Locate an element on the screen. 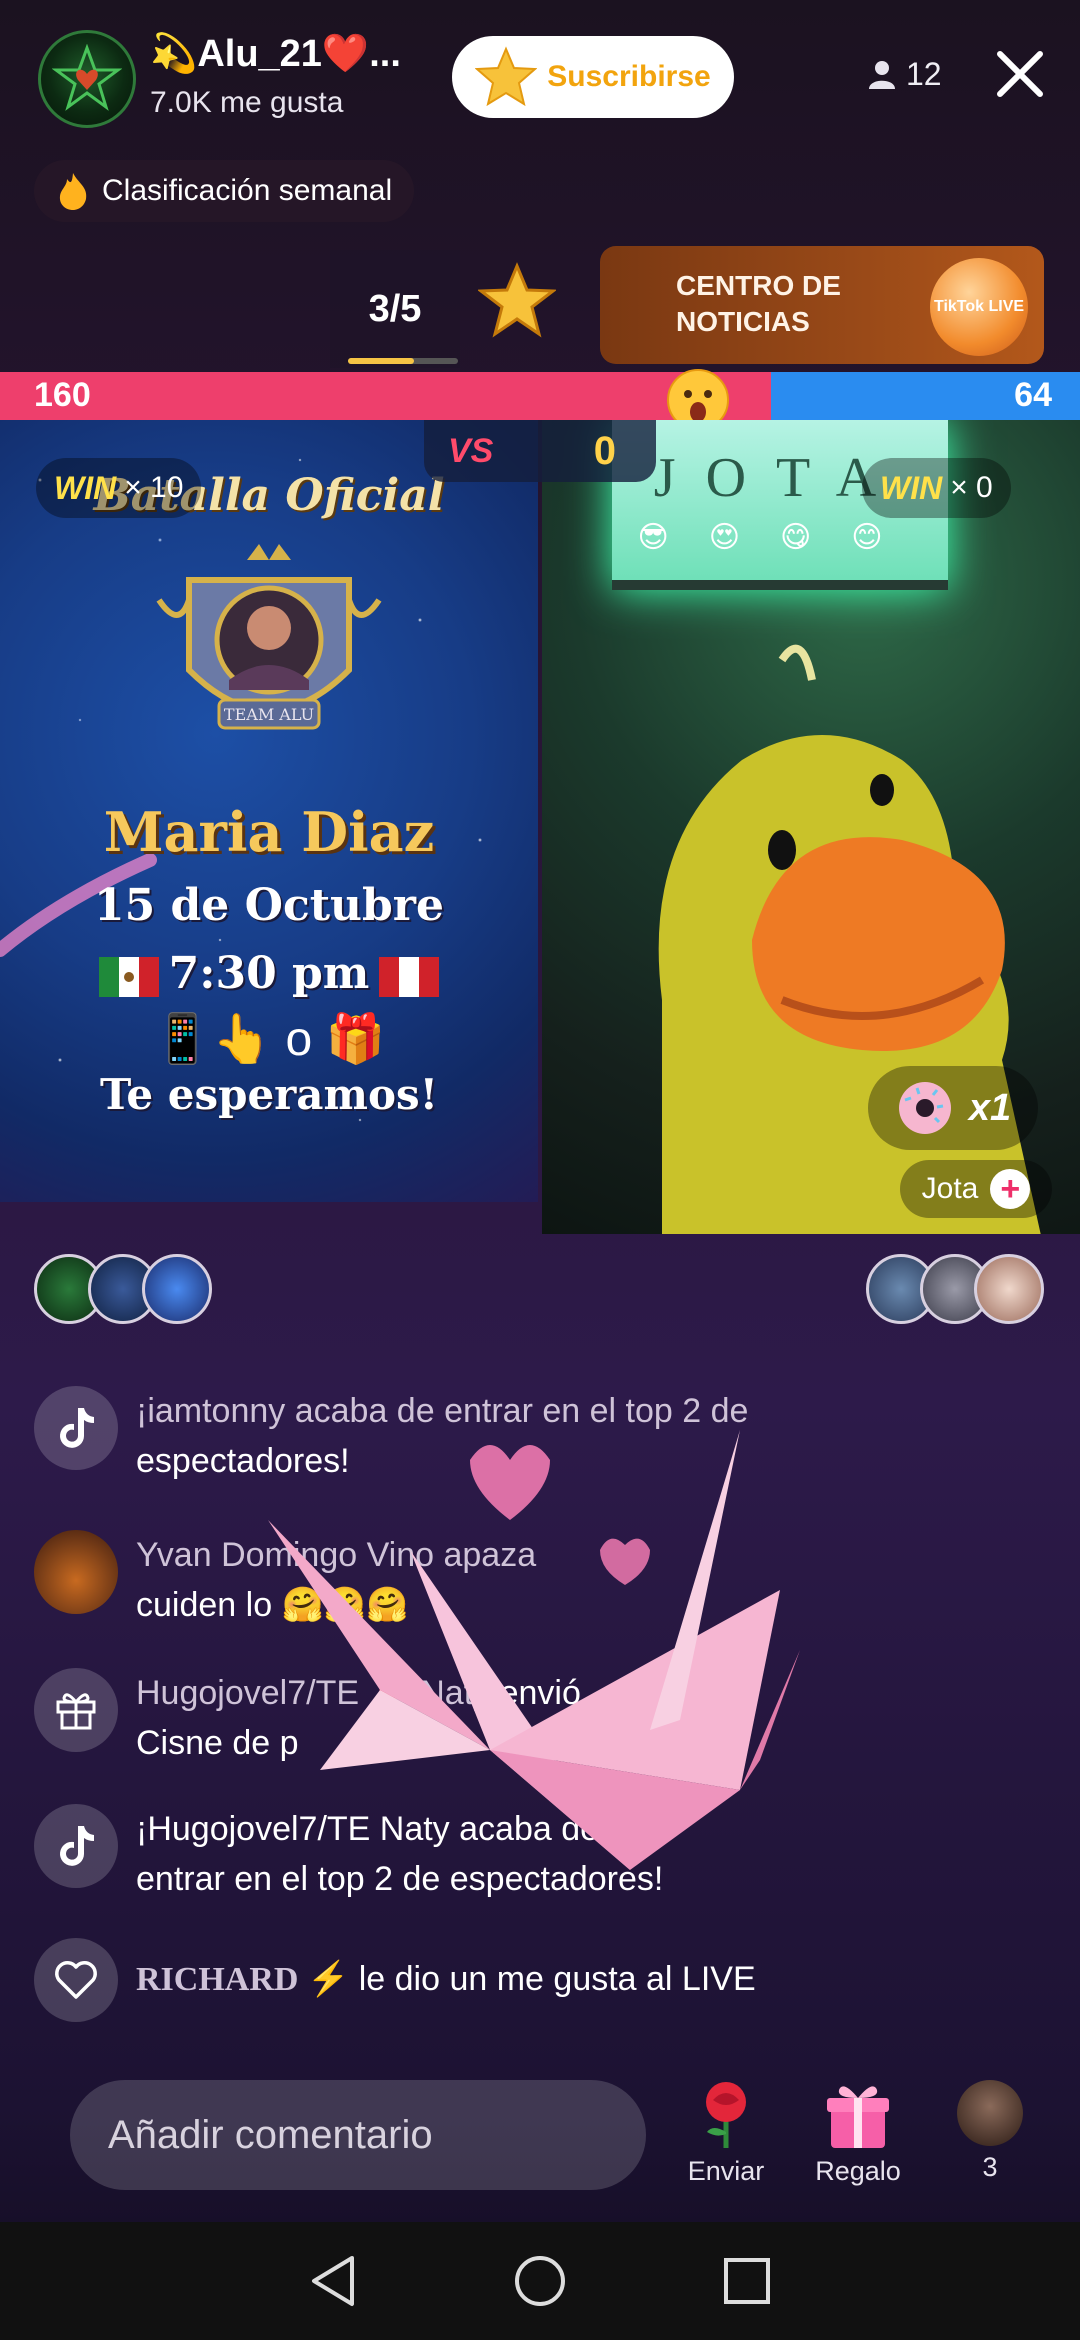 Image resolution: width=1080 pixels, height=2340 pixels. gift-box-icon is located at coordinates (858, 2117).